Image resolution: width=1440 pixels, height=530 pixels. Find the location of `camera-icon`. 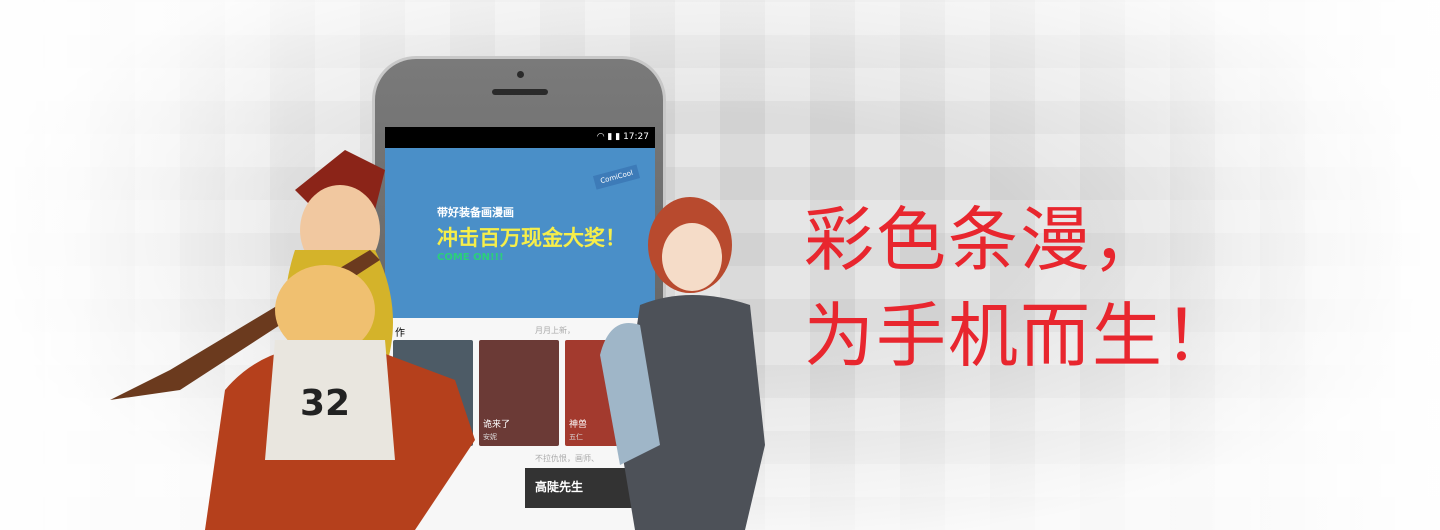

camera-icon is located at coordinates (520, 74).